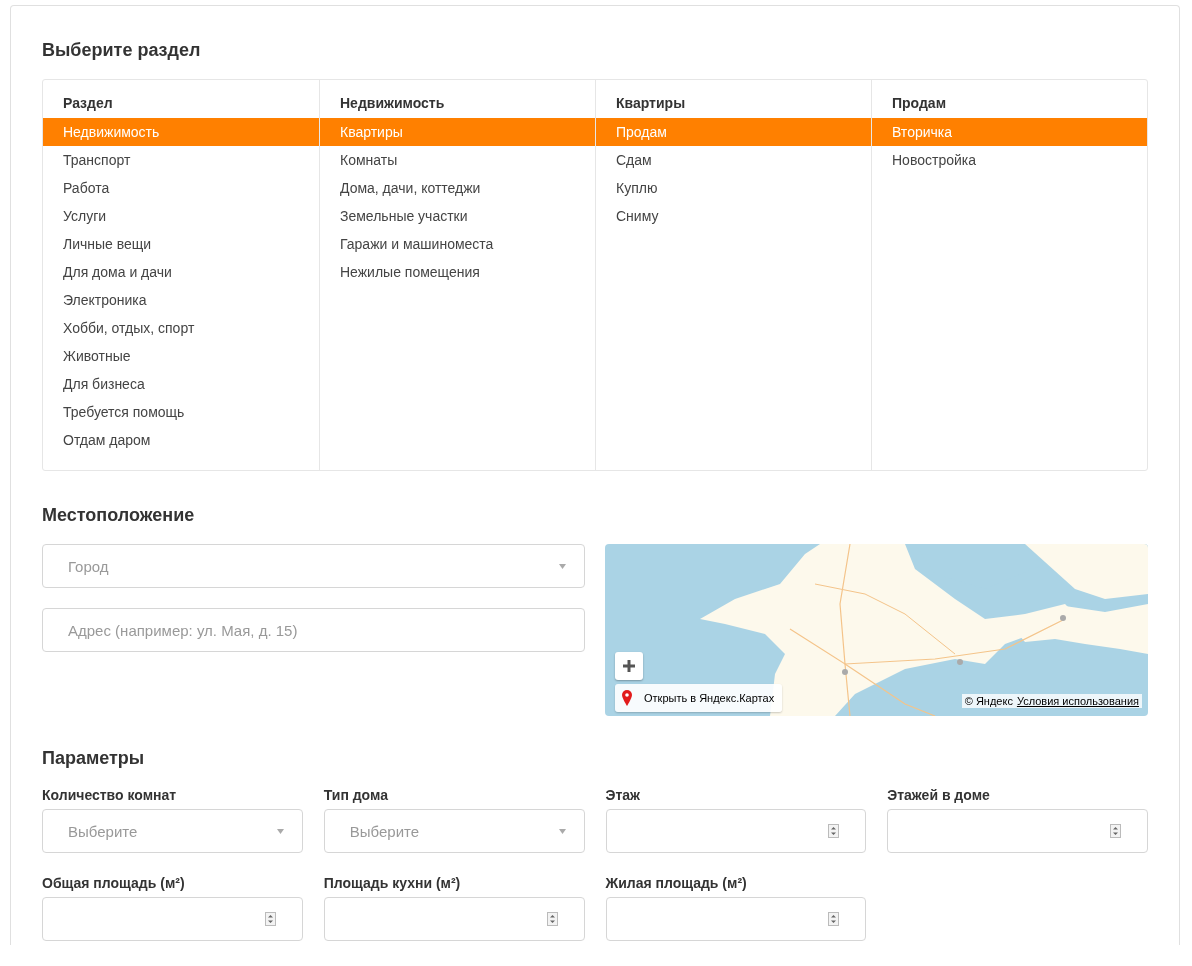  Describe the element at coordinates (181, 188) in the screenshot. I see `category-item: Работа` at that location.